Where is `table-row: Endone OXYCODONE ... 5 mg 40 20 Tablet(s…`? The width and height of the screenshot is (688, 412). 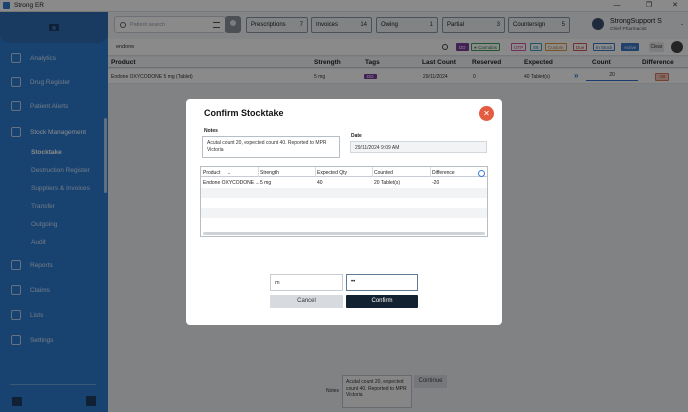 table-row: Endone OXYCODONE ... 5 mg 40 20 Tablet(s… is located at coordinates (344, 183).